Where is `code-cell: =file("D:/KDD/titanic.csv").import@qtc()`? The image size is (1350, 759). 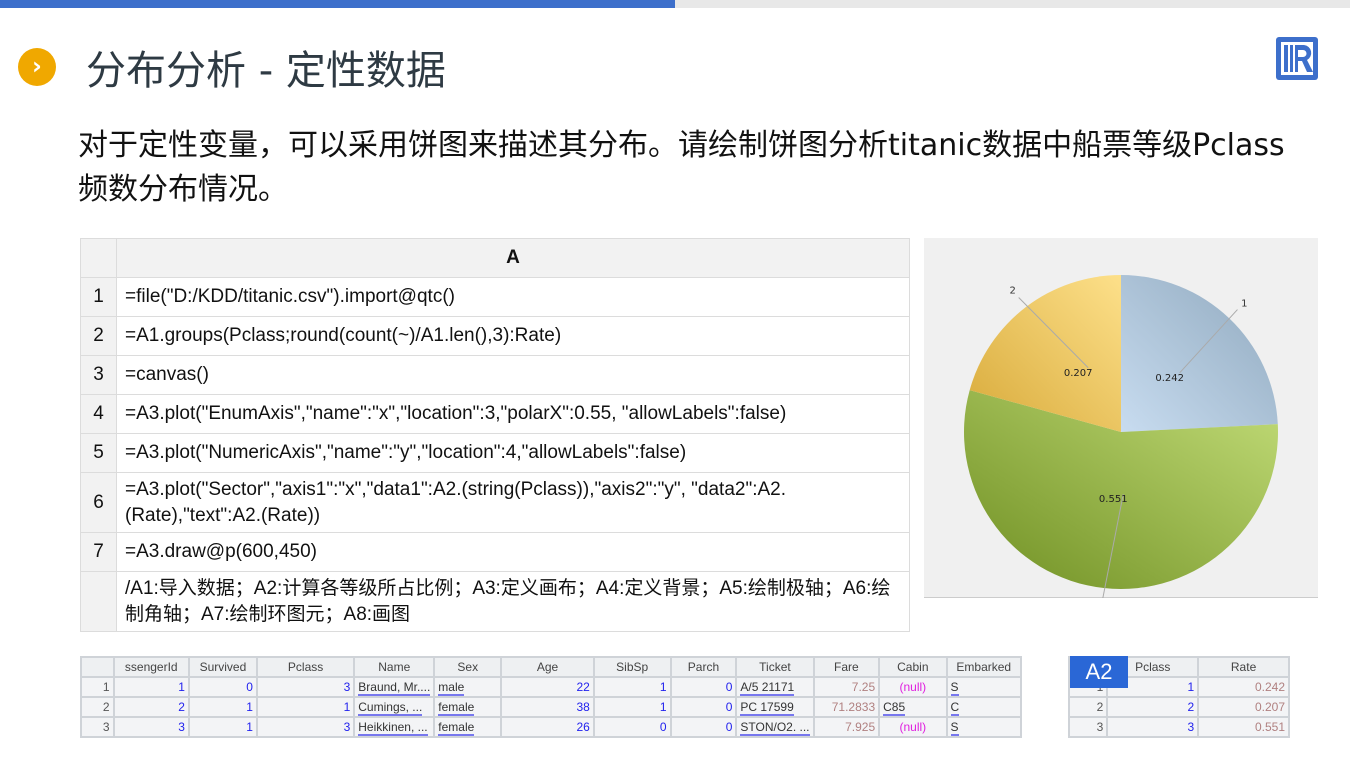 code-cell: =file("D:/KDD/titanic.csv").import@qtc() is located at coordinates (513, 297).